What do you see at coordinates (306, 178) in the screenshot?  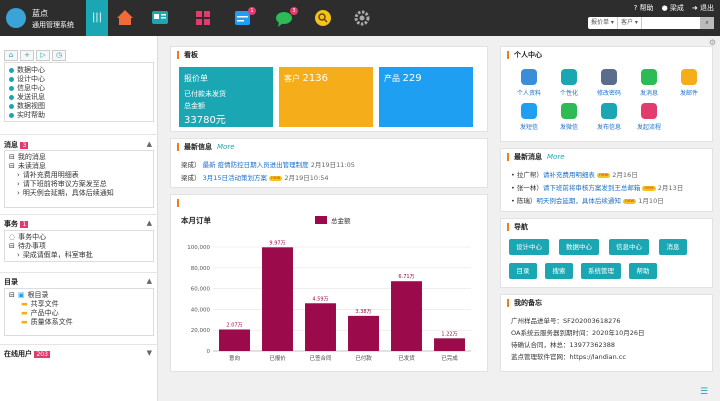 I see `news-date: 2月19日10:54` at bounding box center [306, 178].